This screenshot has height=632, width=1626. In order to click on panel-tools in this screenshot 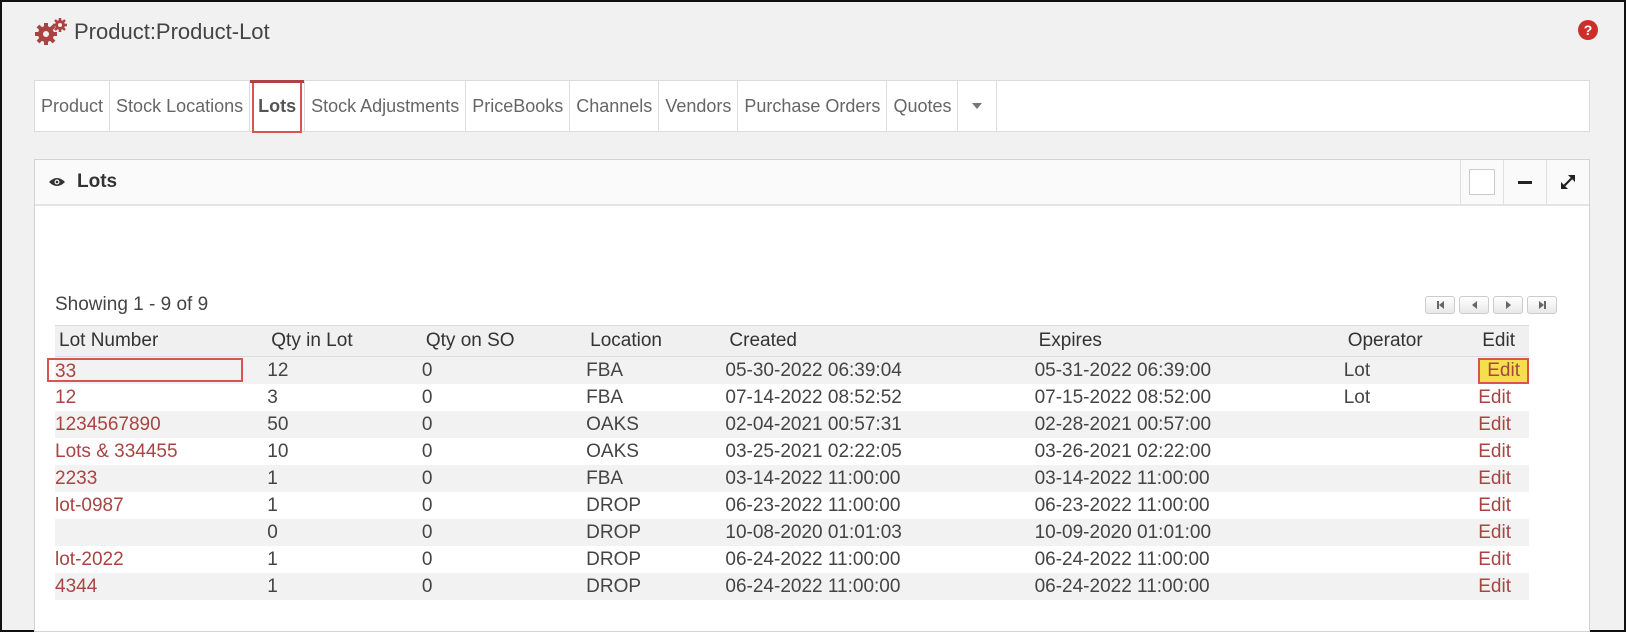, I will do `click(1524, 182)`.